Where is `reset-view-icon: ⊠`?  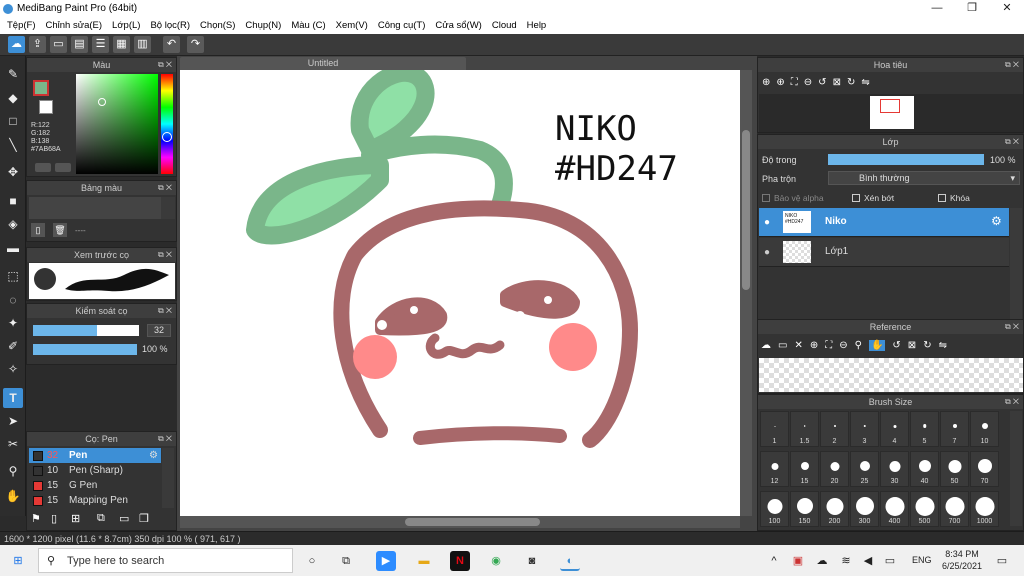 reset-view-icon: ⊠ is located at coordinates (912, 345).